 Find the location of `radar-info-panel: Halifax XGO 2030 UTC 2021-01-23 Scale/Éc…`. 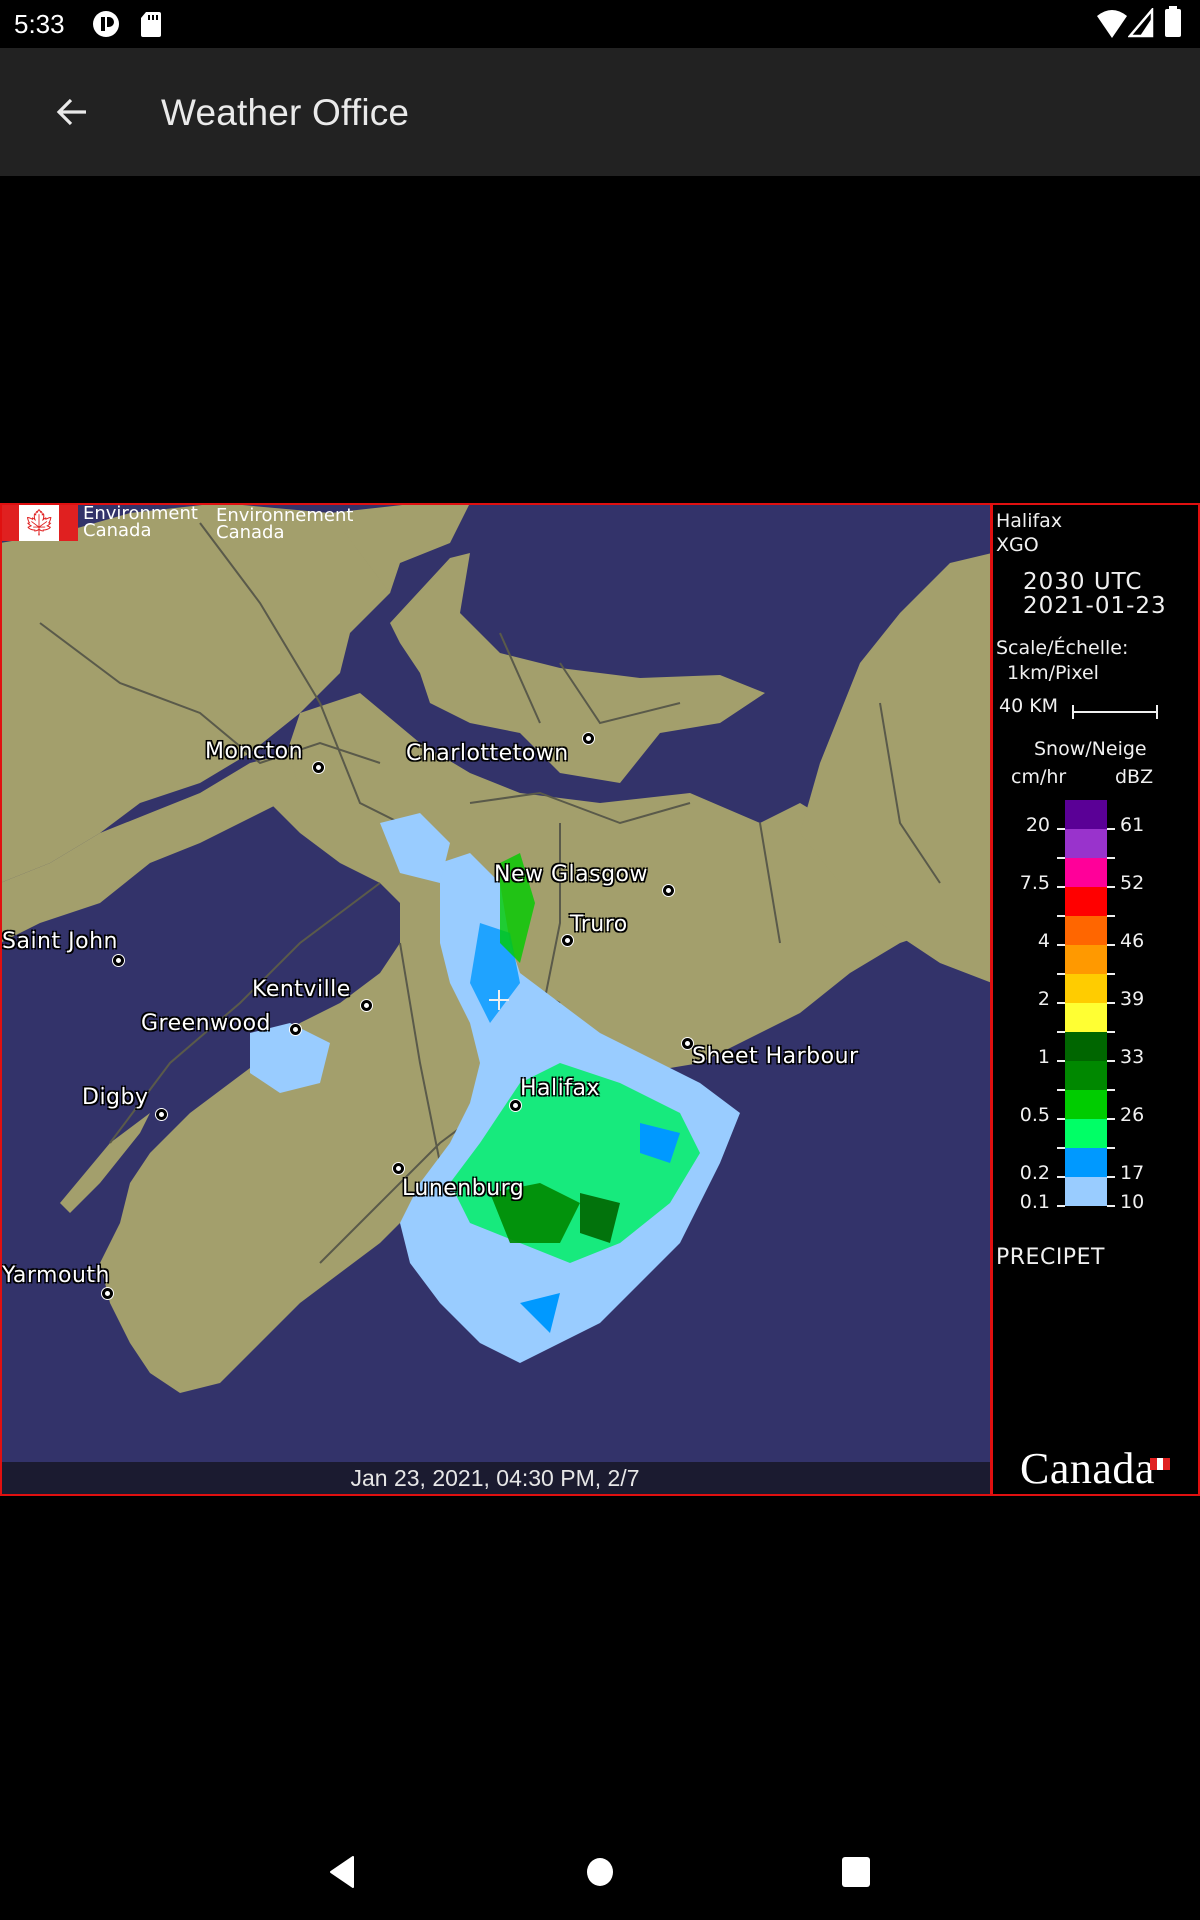

radar-info-panel: Halifax XGO 2030 UTC 2021-01-23 Scale/Éc… is located at coordinates (1096, 999).